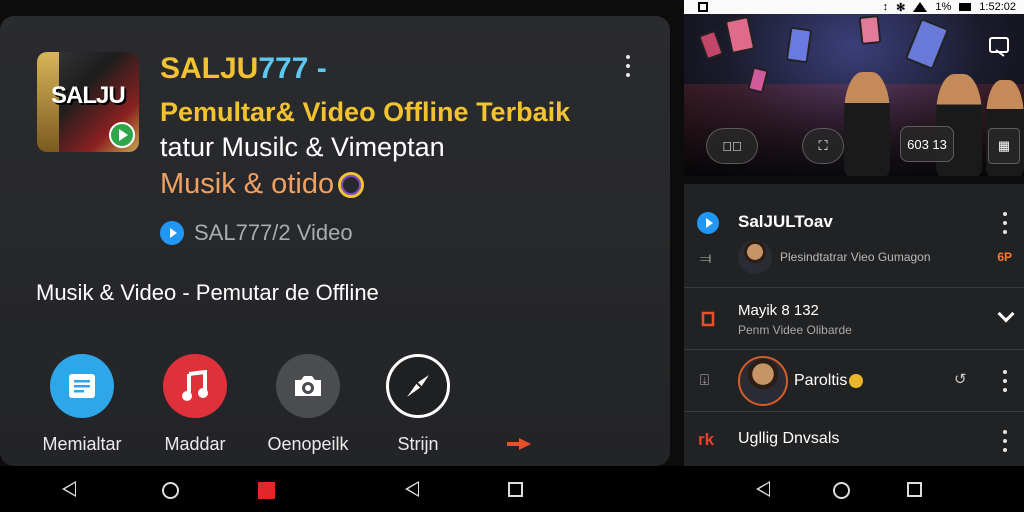 The width and height of the screenshot is (1024, 512). What do you see at coordinates (943, 7) in the screenshot?
I see `battery-percent: 1%` at bounding box center [943, 7].